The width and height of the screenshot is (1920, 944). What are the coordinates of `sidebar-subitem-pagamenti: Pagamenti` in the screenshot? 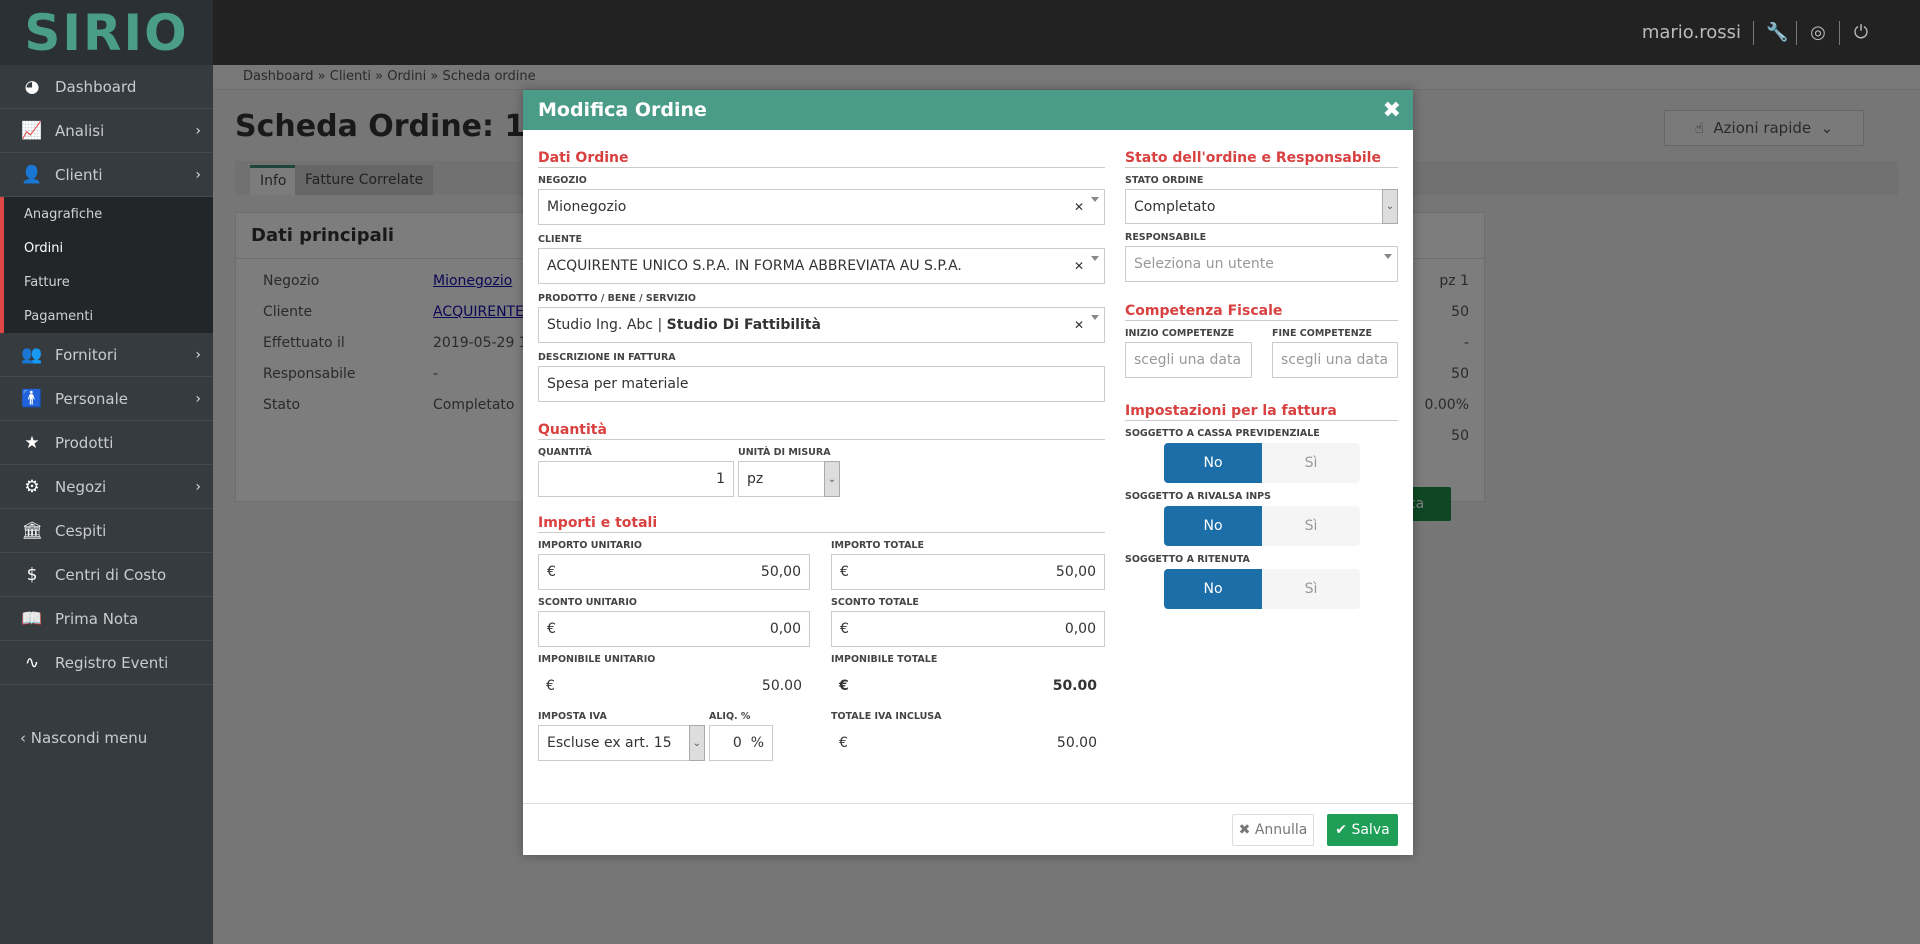 It's located at (108, 316).